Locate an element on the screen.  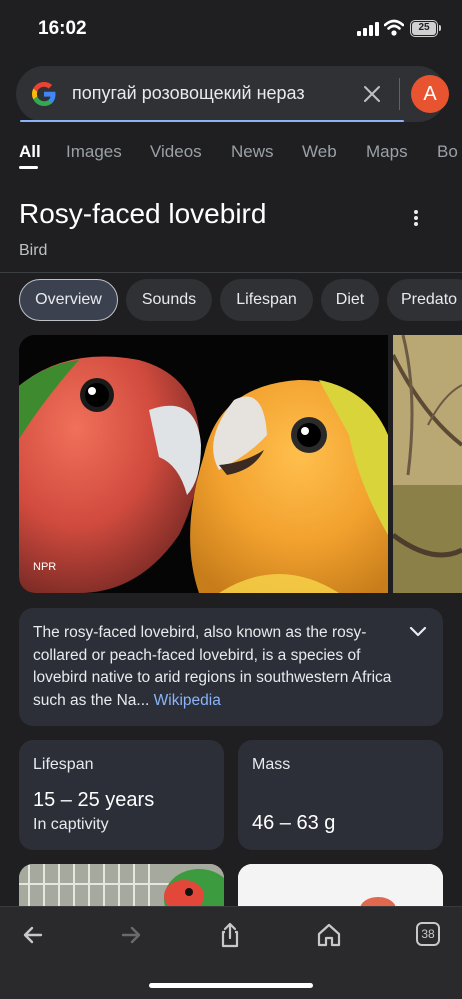
status-time: 16:02 is located at coordinates (62, 28).